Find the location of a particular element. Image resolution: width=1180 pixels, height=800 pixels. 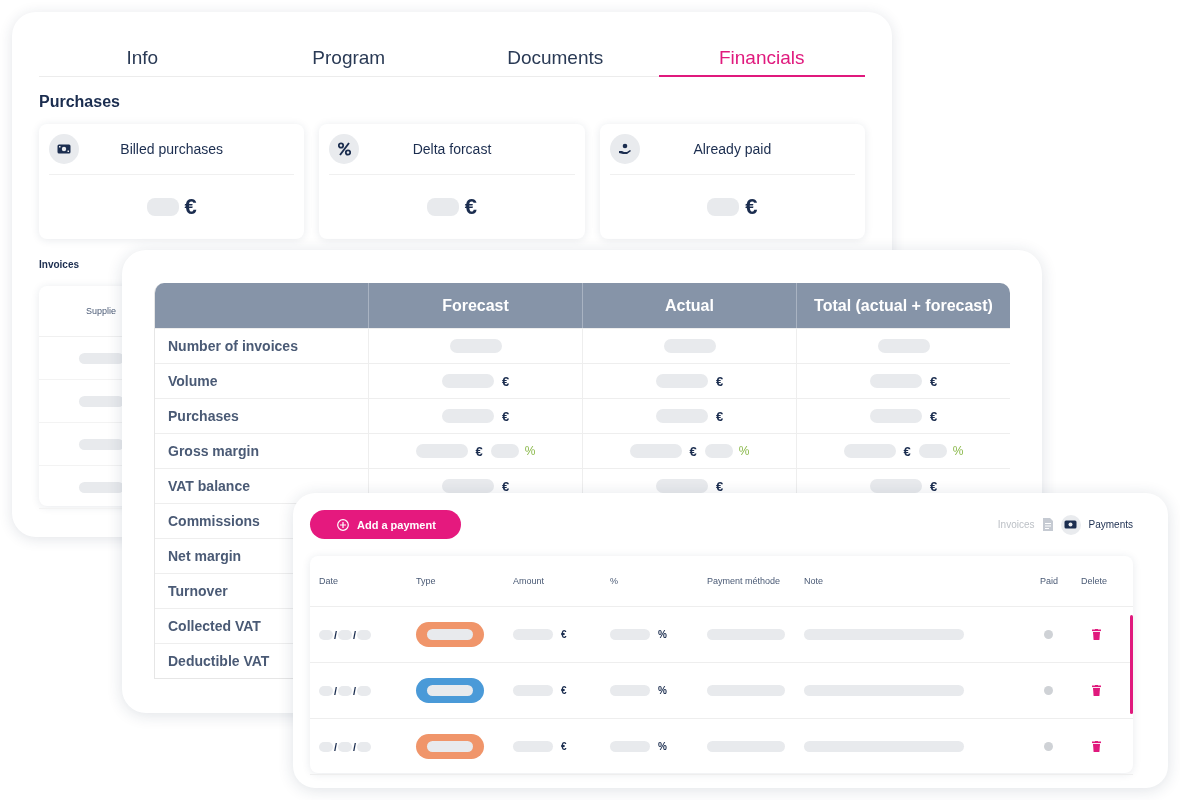

stat-title: Already paid is located at coordinates (732, 149).